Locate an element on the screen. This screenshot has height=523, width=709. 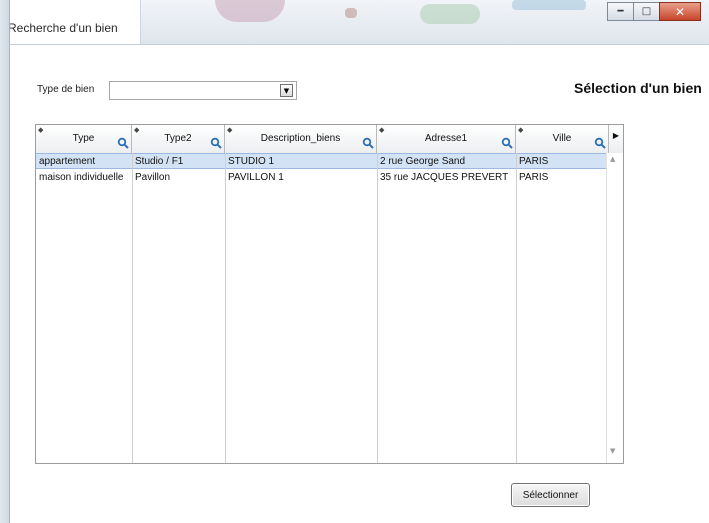
type-de-bien-select: ▼ is located at coordinates (203, 90).